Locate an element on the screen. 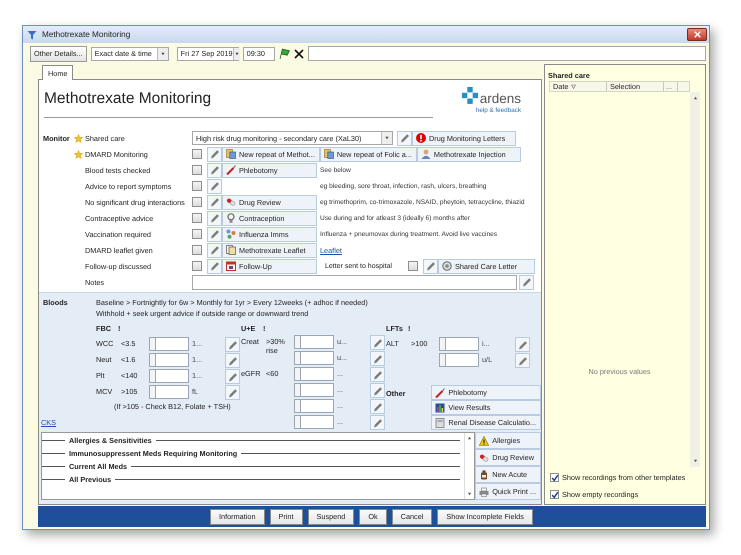 The image size is (741, 555). person-icon is located at coordinates (425, 154).